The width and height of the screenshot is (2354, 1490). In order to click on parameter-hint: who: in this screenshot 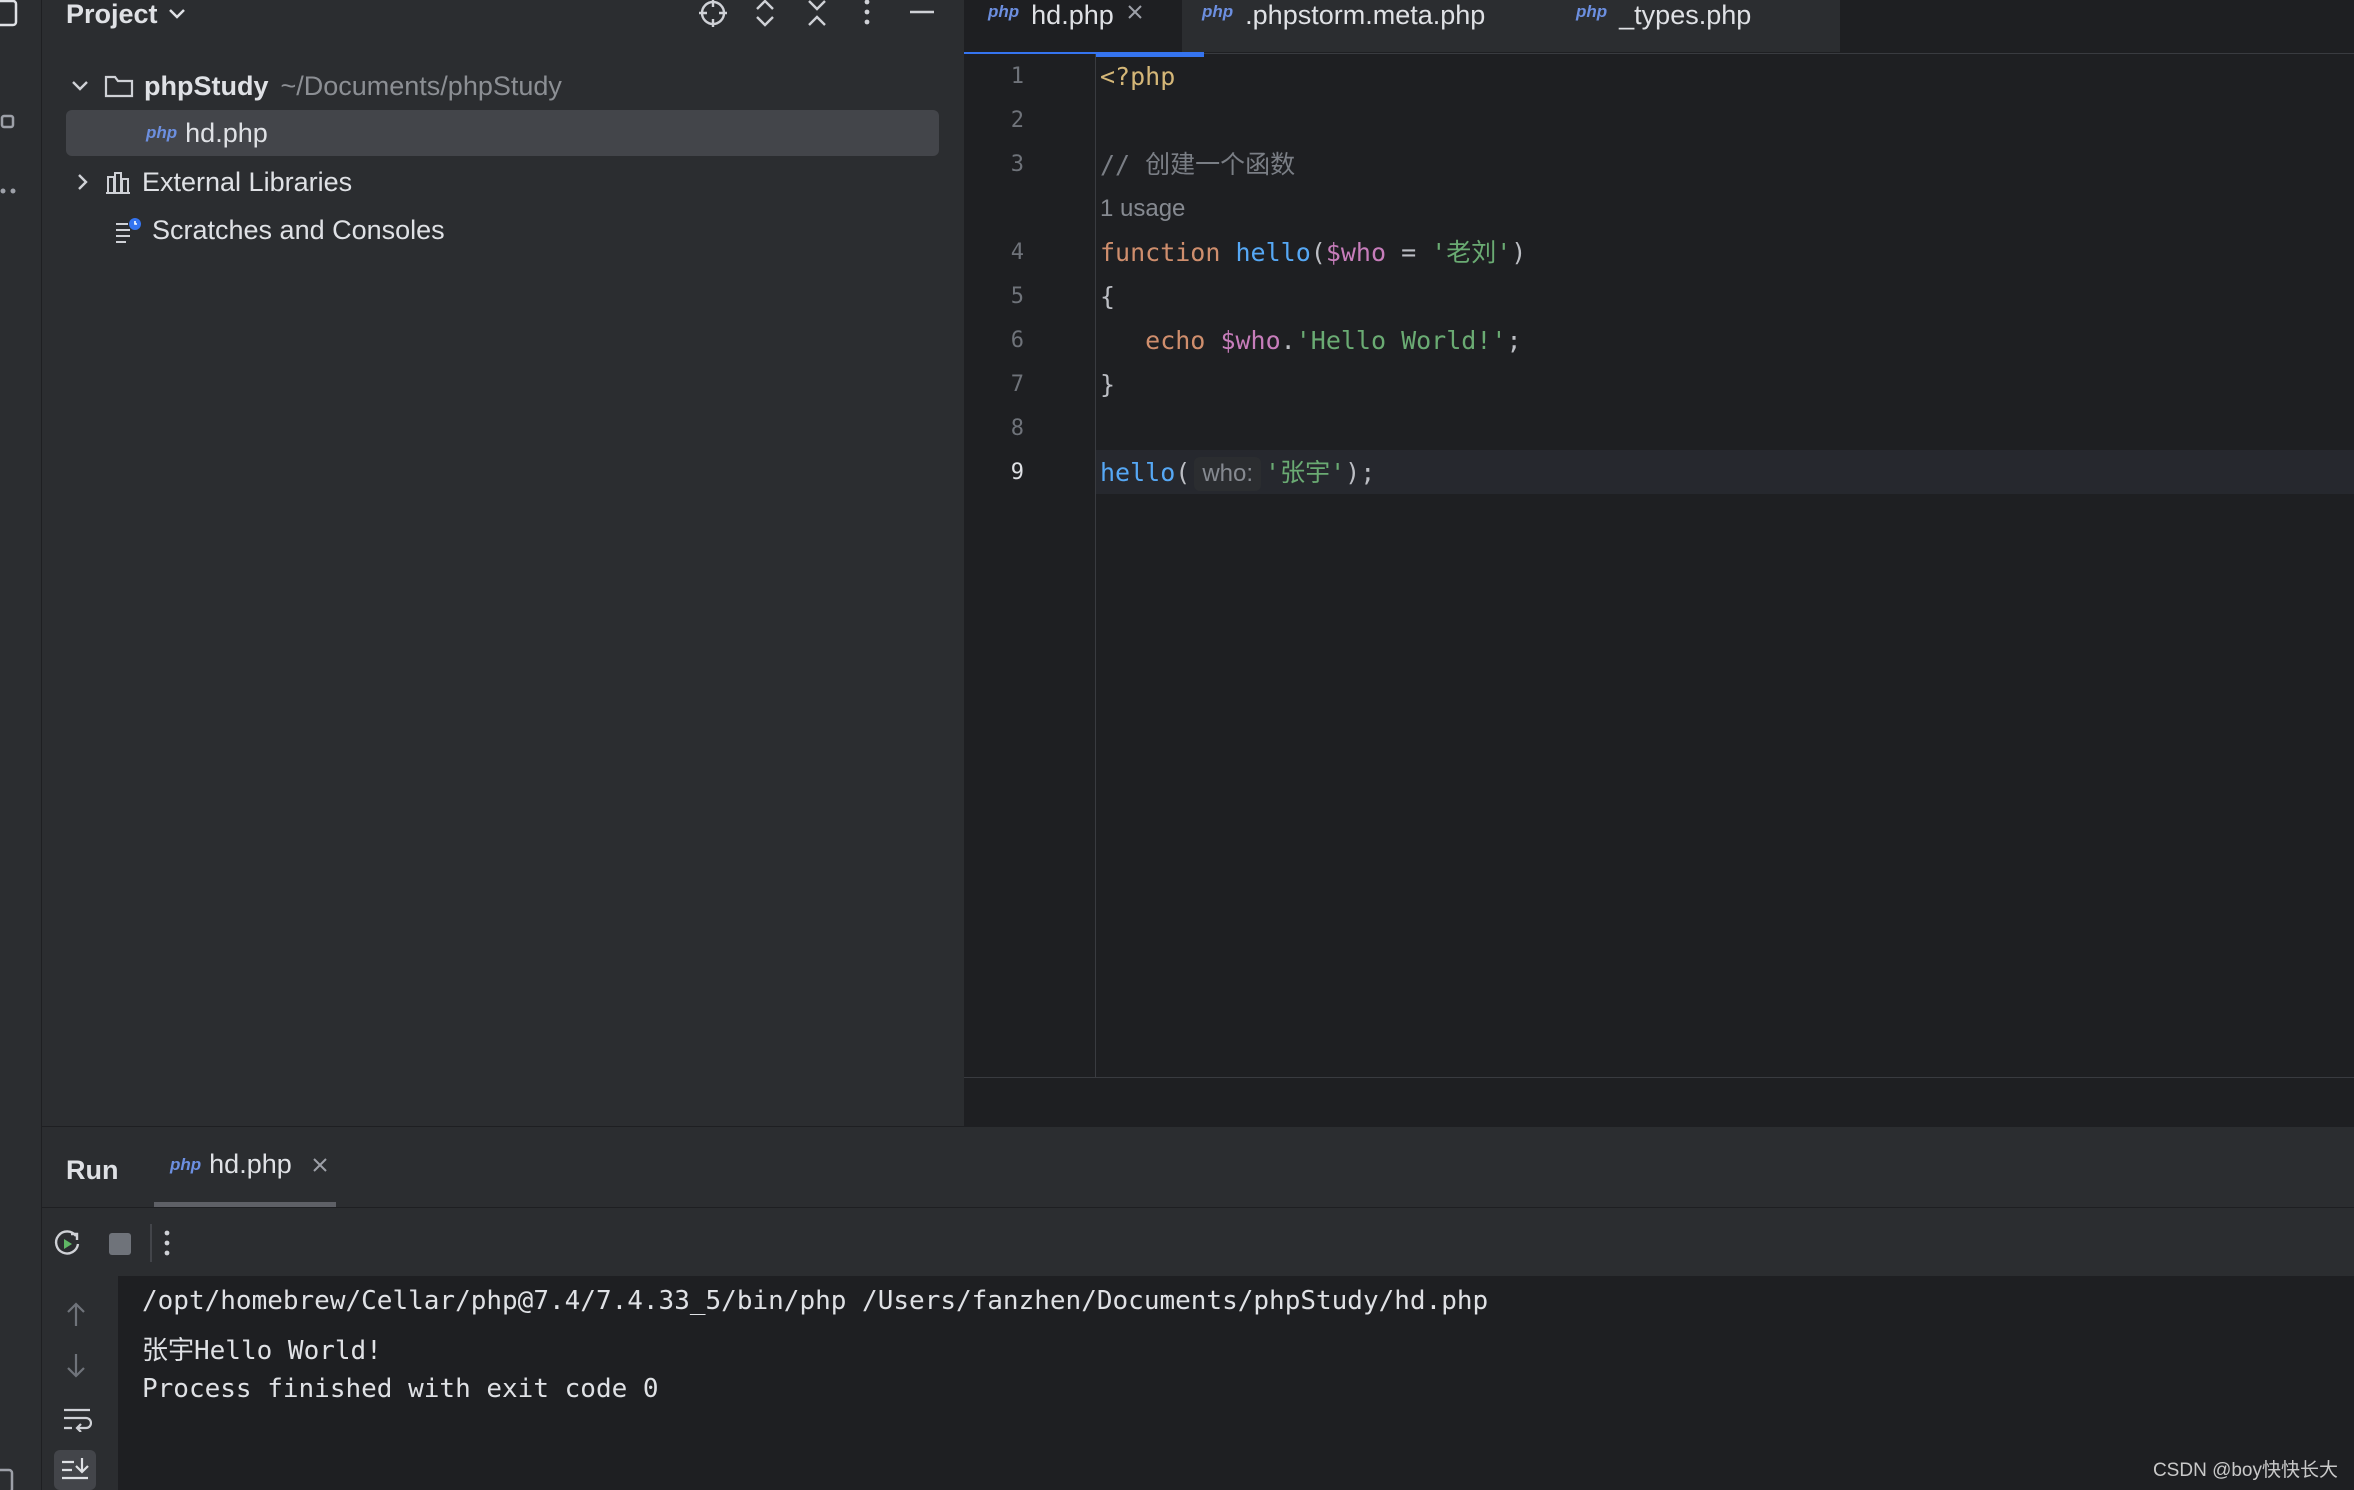, I will do `click(1228, 474)`.